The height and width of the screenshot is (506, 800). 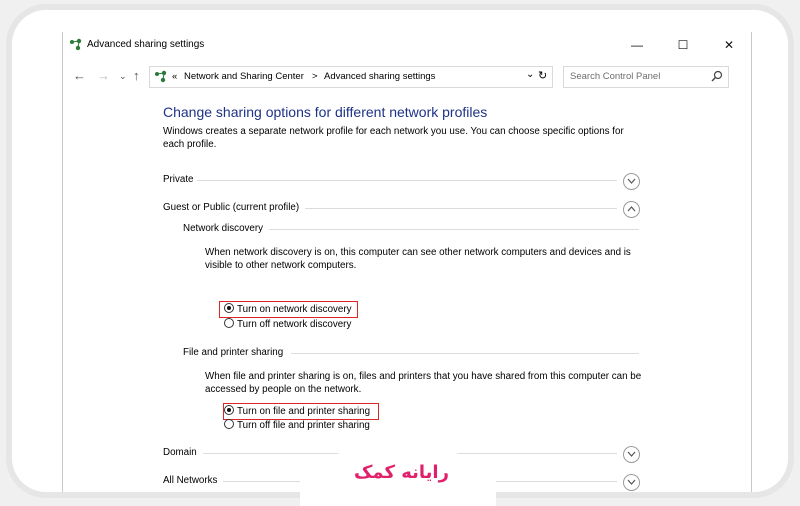 I want to click on expand-private-chevron-icon, so click(x=631, y=181).